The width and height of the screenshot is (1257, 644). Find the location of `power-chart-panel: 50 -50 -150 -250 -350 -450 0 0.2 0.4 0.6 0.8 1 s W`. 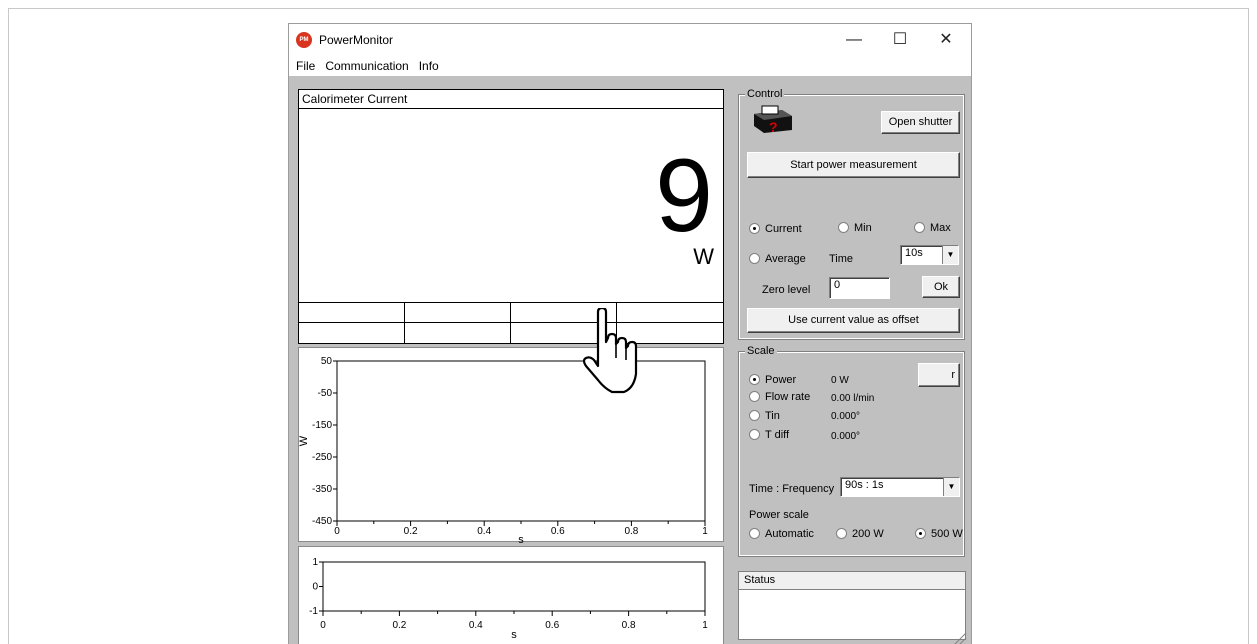

power-chart-panel: 50 -50 -150 -250 -350 -450 0 0.2 0.4 0.6 0.8 1 s W is located at coordinates (511, 445).